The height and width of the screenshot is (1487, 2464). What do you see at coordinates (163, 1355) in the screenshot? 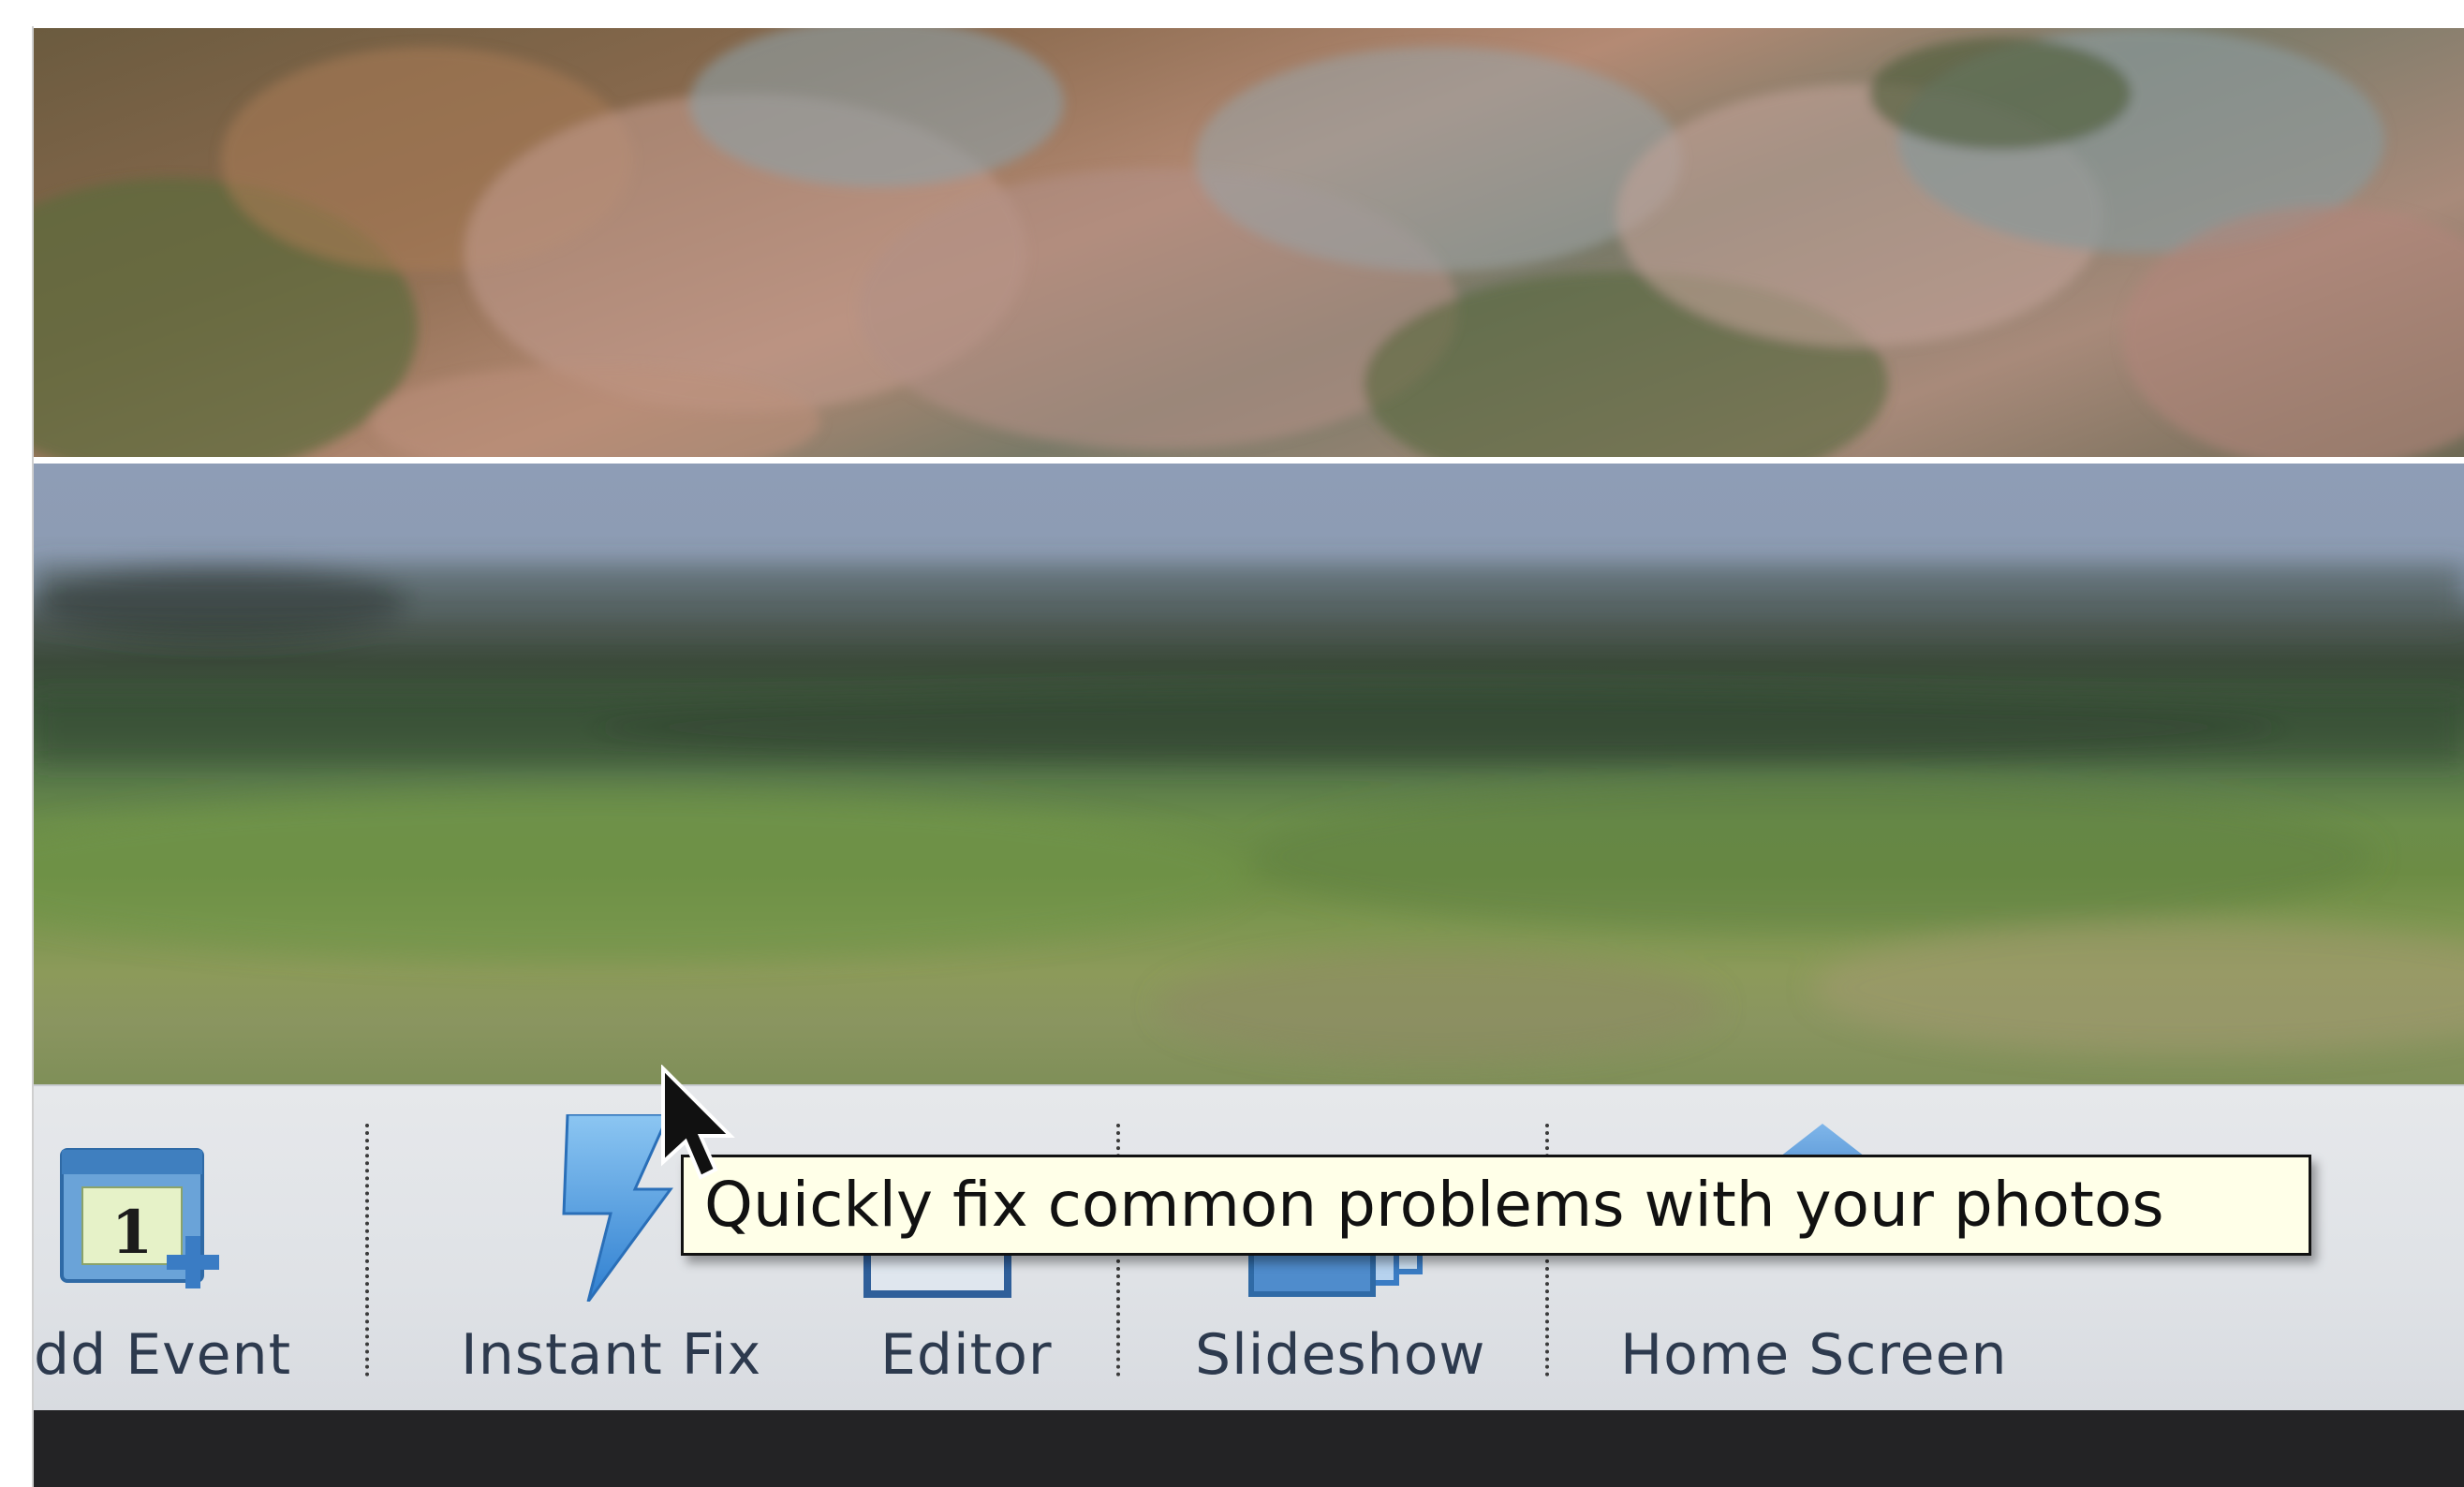
I see `add-event-label: dd Event` at bounding box center [163, 1355].